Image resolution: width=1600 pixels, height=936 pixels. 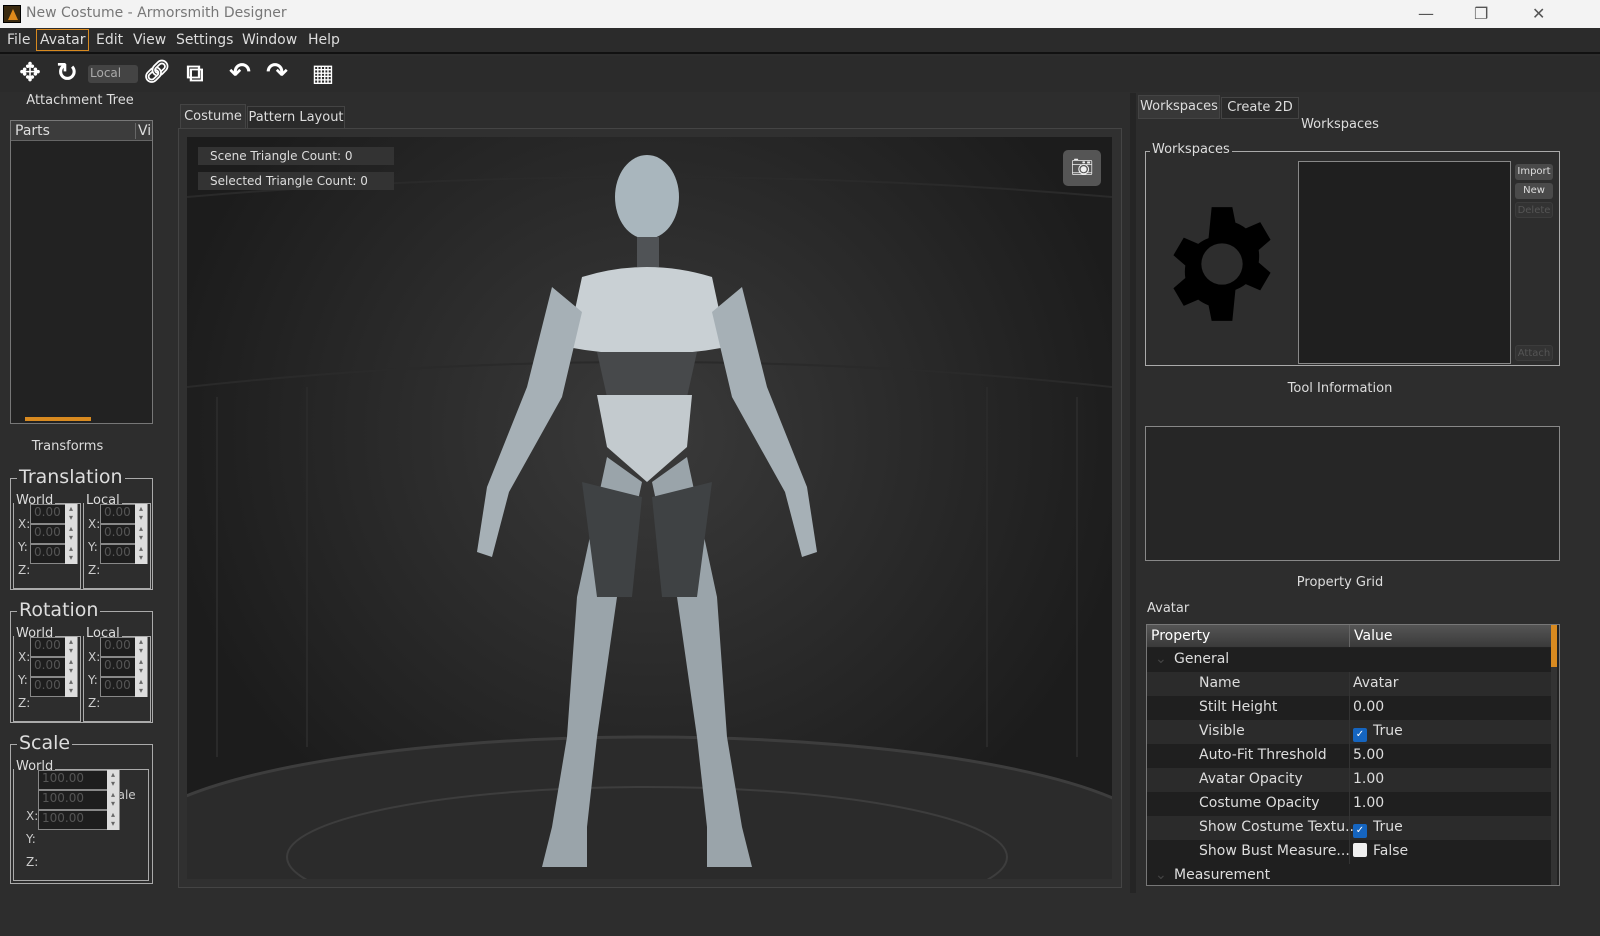 I want to click on property-row: Name Avatar, so click(x=1349, y=684).